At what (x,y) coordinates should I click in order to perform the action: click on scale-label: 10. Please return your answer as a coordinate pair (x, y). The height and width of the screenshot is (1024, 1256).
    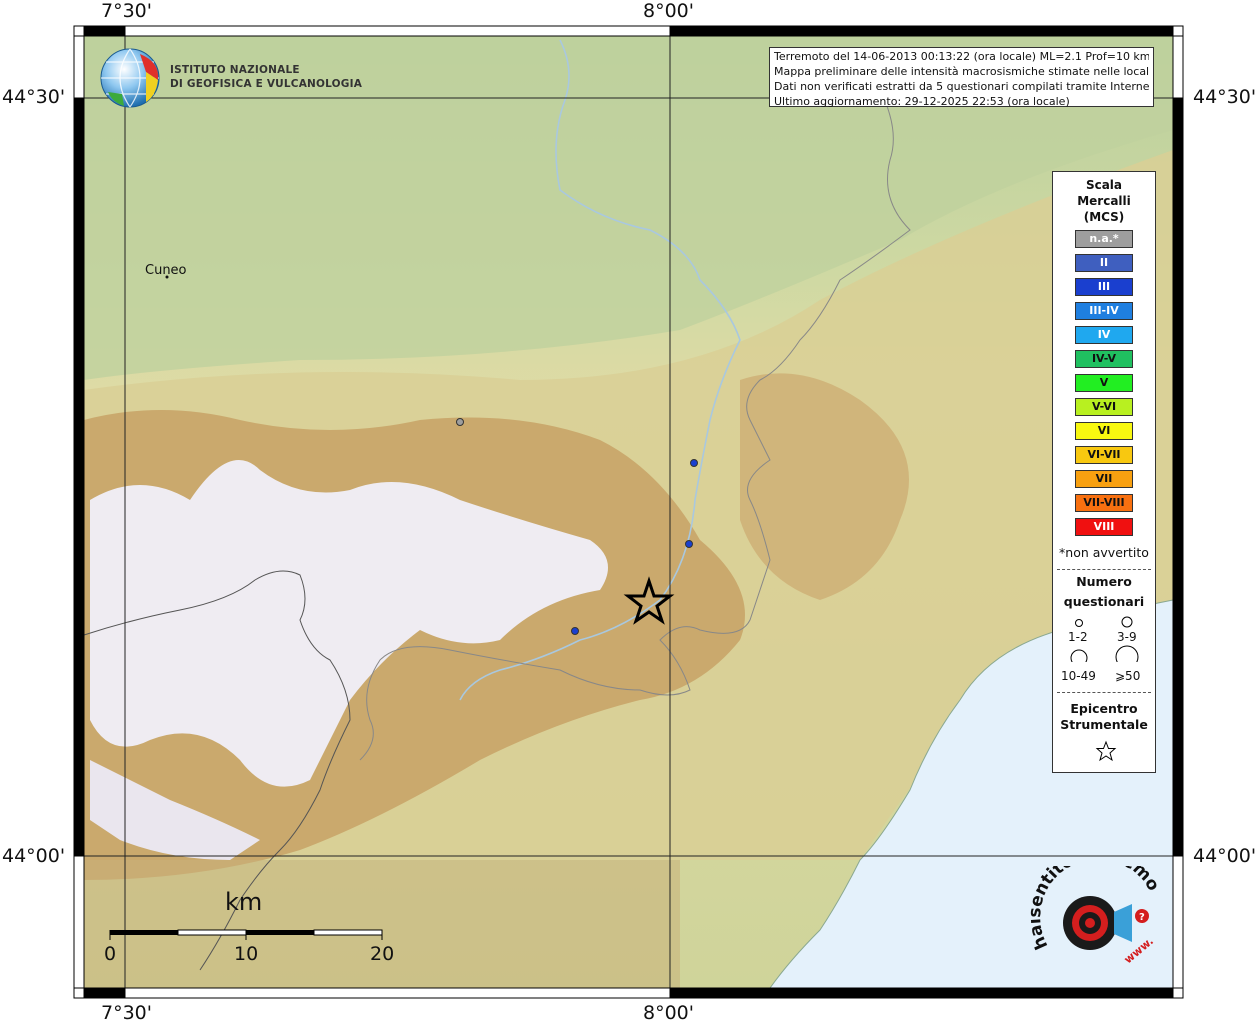
    Looking at the image, I should click on (246, 954).